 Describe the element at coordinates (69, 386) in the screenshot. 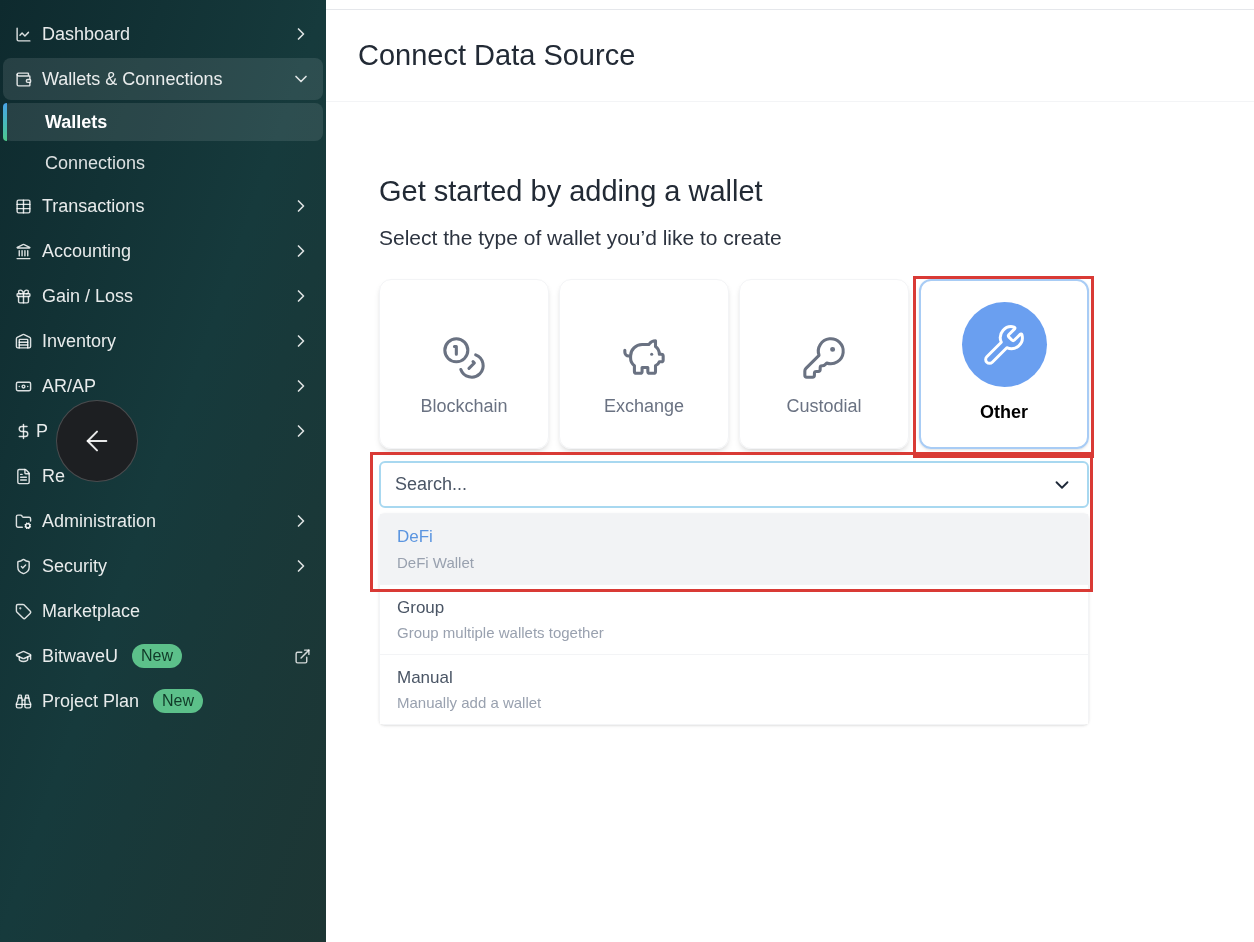

I see `sidebar-label: AR/AP` at that location.